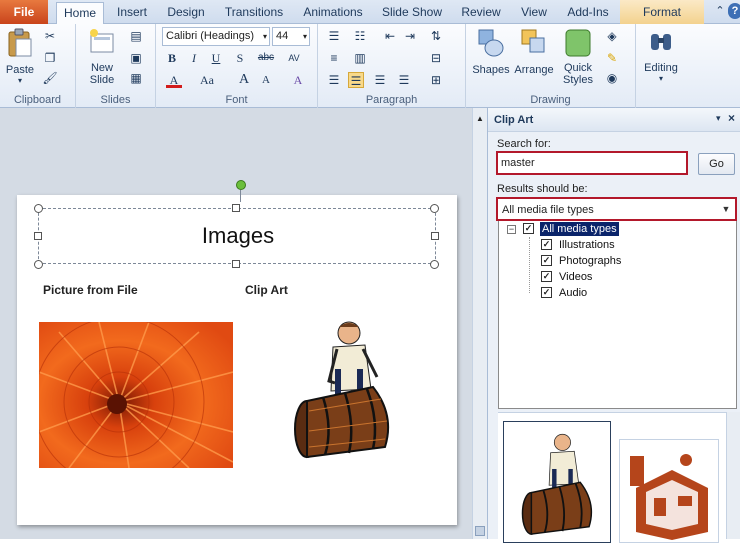 This screenshot has height=543, width=740. What do you see at coordinates (718, 118) in the screenshot?
I see `pane-options-icon: ▾` at bounding box center [718, 118].